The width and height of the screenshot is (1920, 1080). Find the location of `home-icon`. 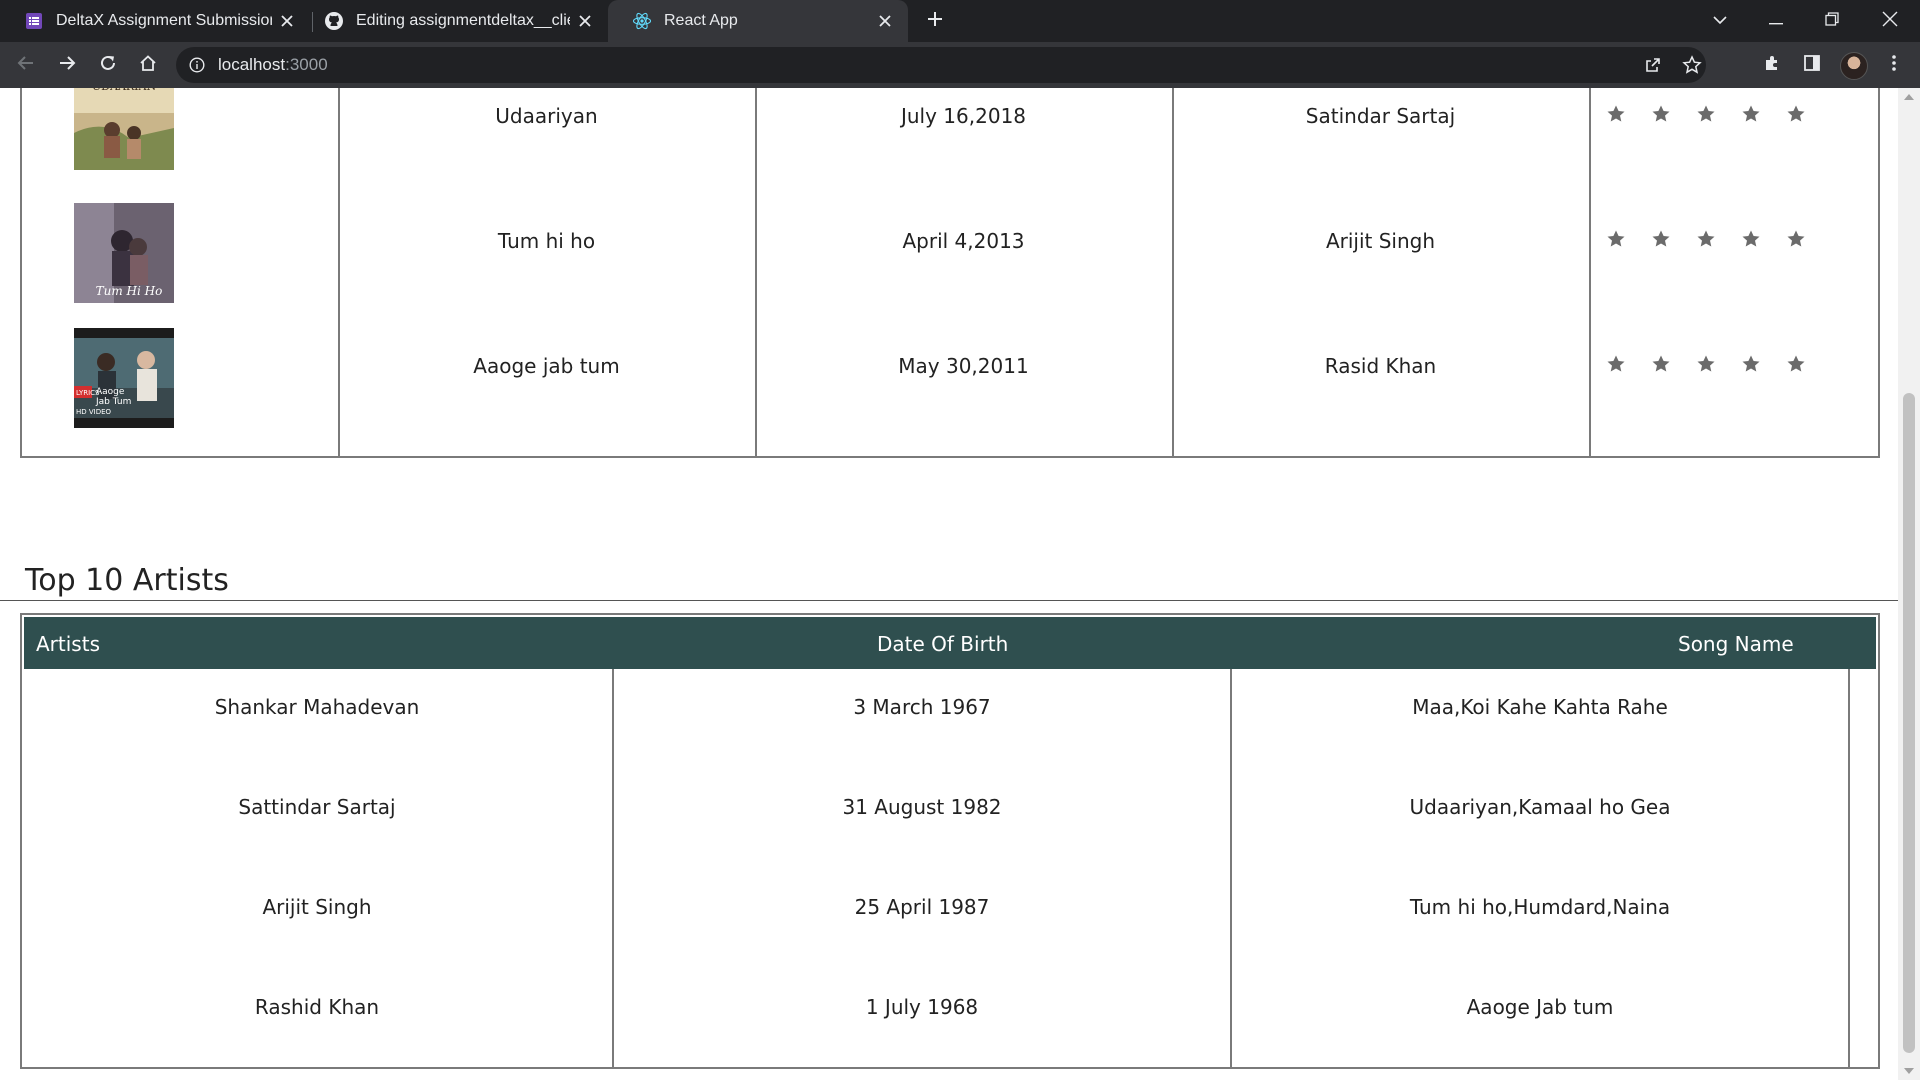

home-icon is located at coordinates (148, 65).